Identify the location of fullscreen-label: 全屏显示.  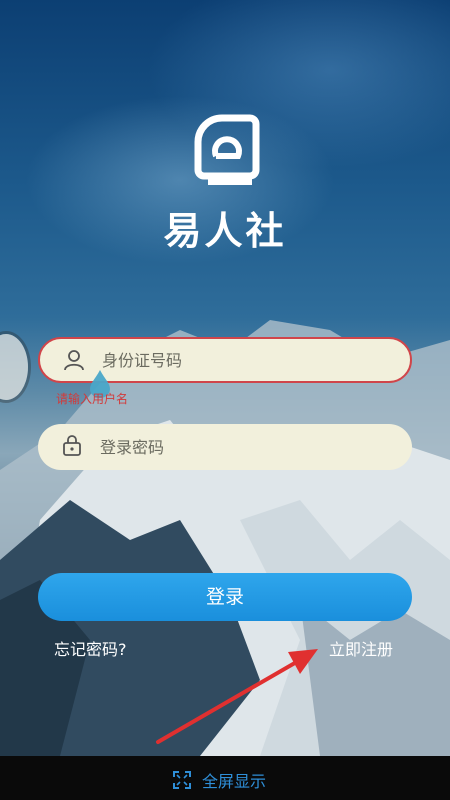
(234, 780).